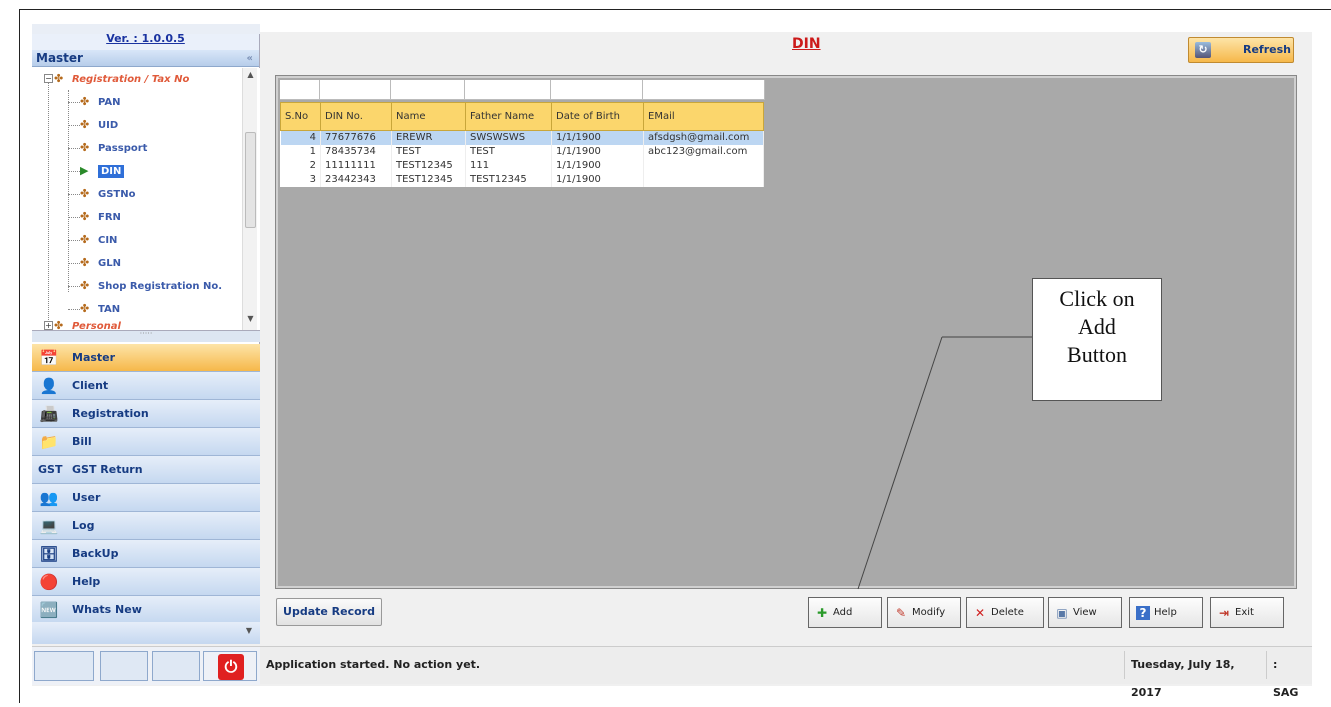 The height and width of the screenshot is (707, 1331). What do you see at coordinates (64, 666) in the screenshot?
I see `status-cell` at bounding box center [64, 666].